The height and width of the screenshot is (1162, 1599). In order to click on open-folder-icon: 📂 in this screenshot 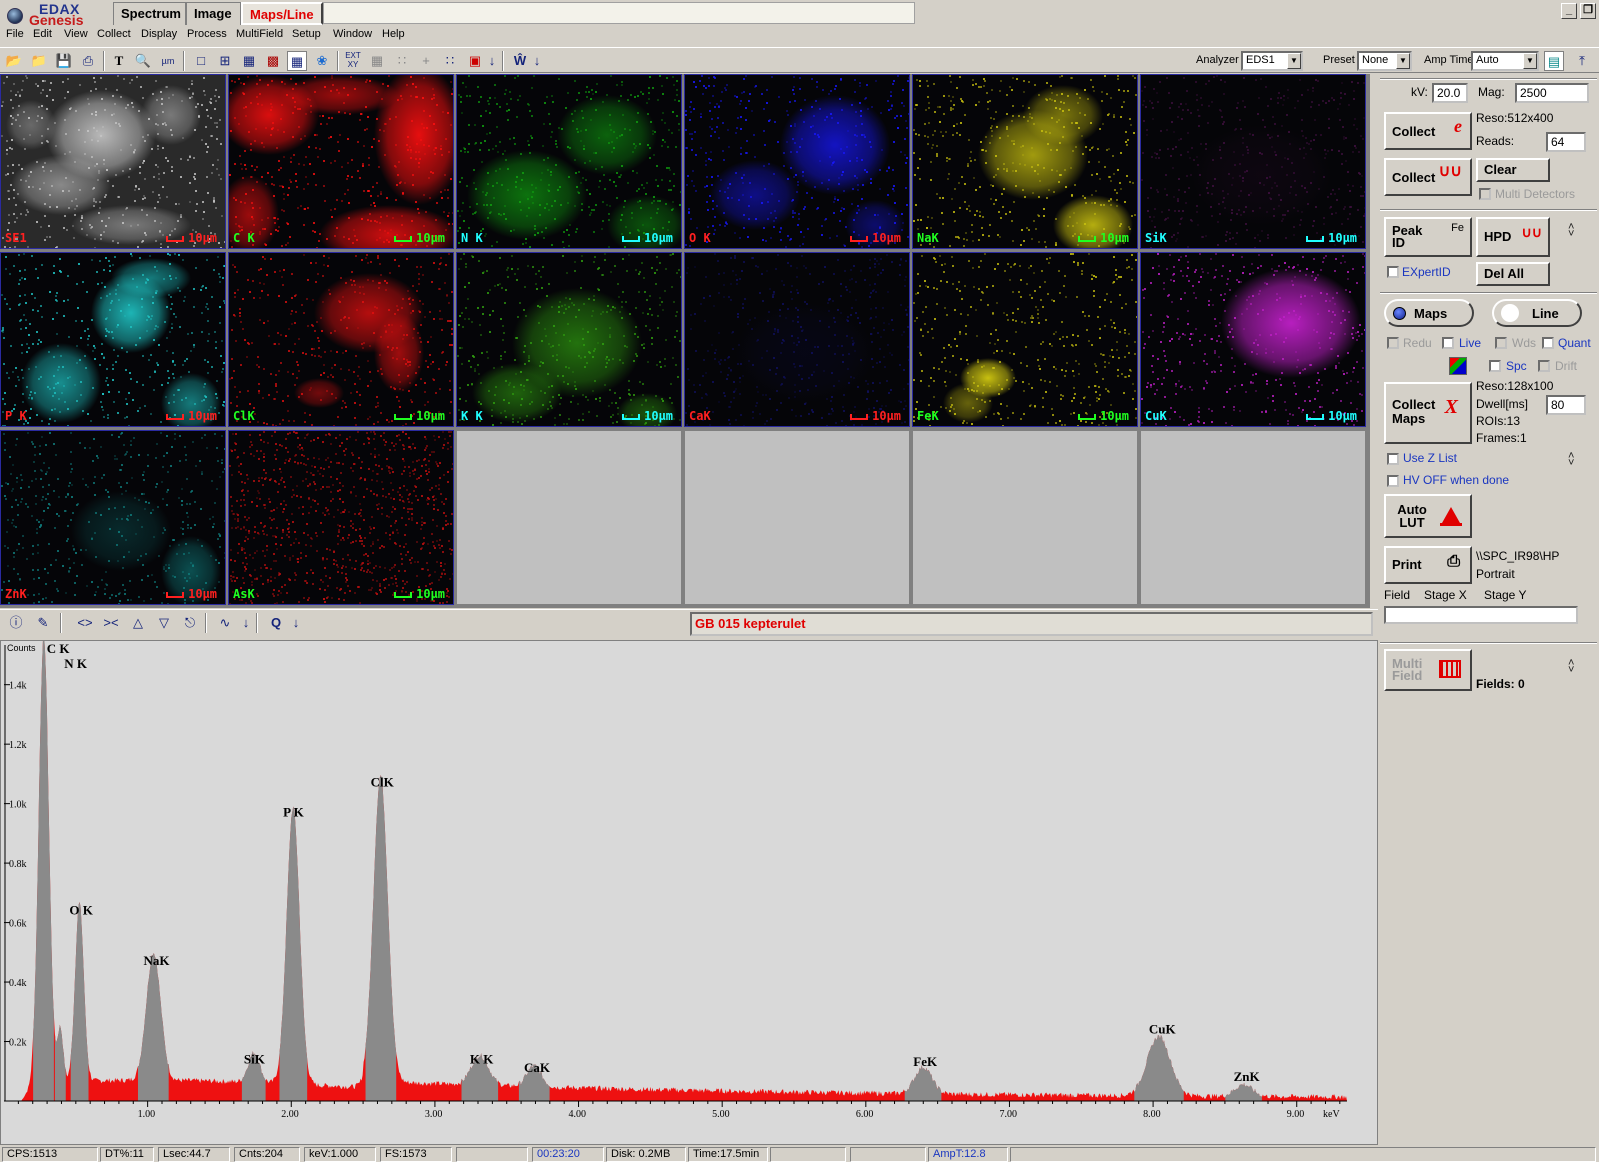, I will do `click(14, 61)`.